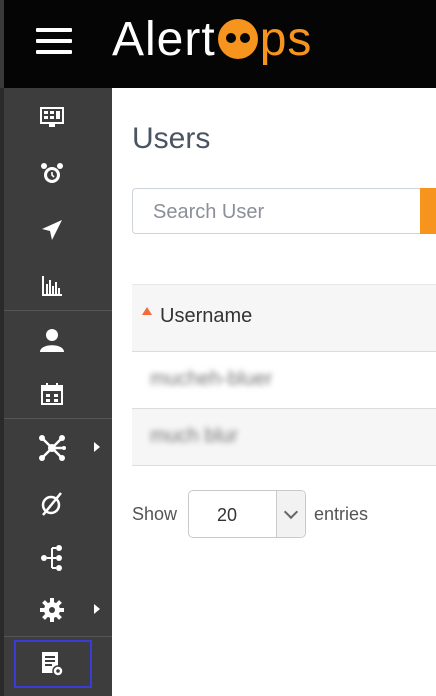 The height and width of the screenshot is (696, 436). Describe the element at coordinates (147, 311) in the screenshot. I see `sort-ascending-icon` at that location.